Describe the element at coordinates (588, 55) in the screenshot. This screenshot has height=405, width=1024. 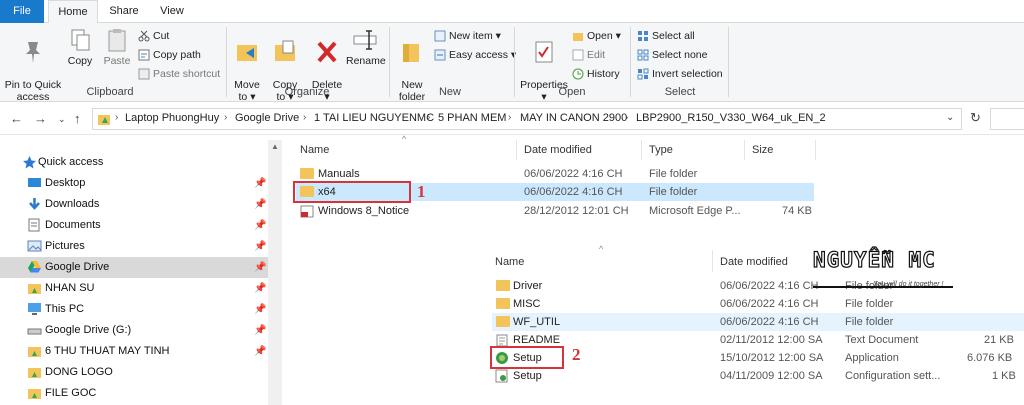
I see `edit-button: Edit` at that location.